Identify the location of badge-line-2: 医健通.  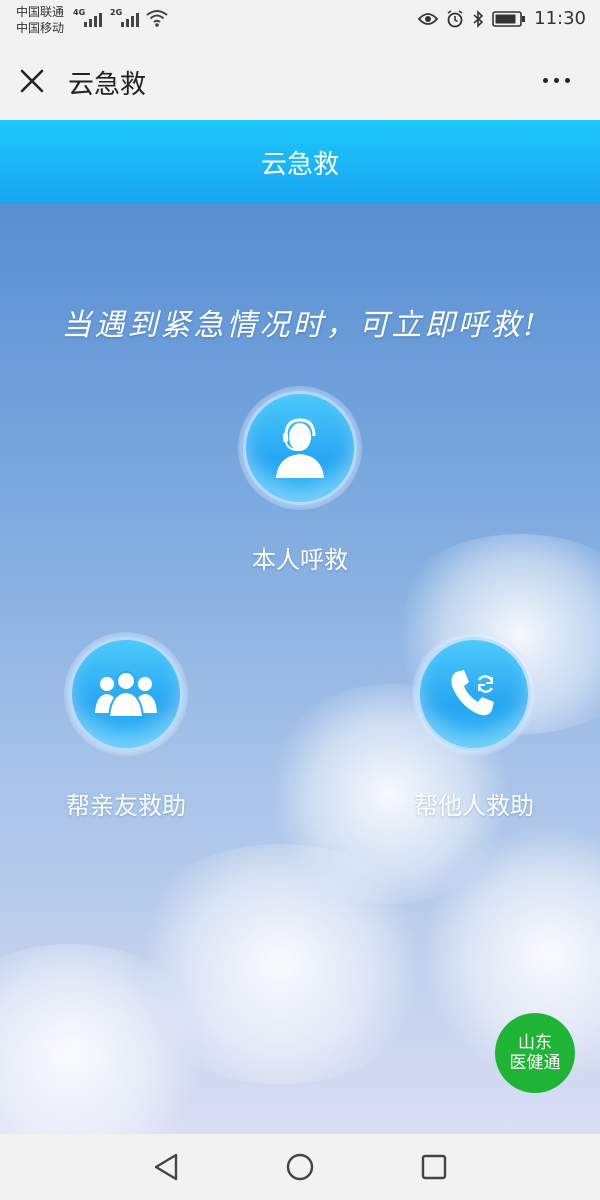
(535, 1063).